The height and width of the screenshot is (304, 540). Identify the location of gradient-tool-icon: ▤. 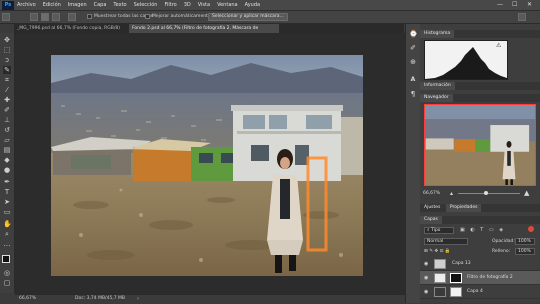
(7, 150).